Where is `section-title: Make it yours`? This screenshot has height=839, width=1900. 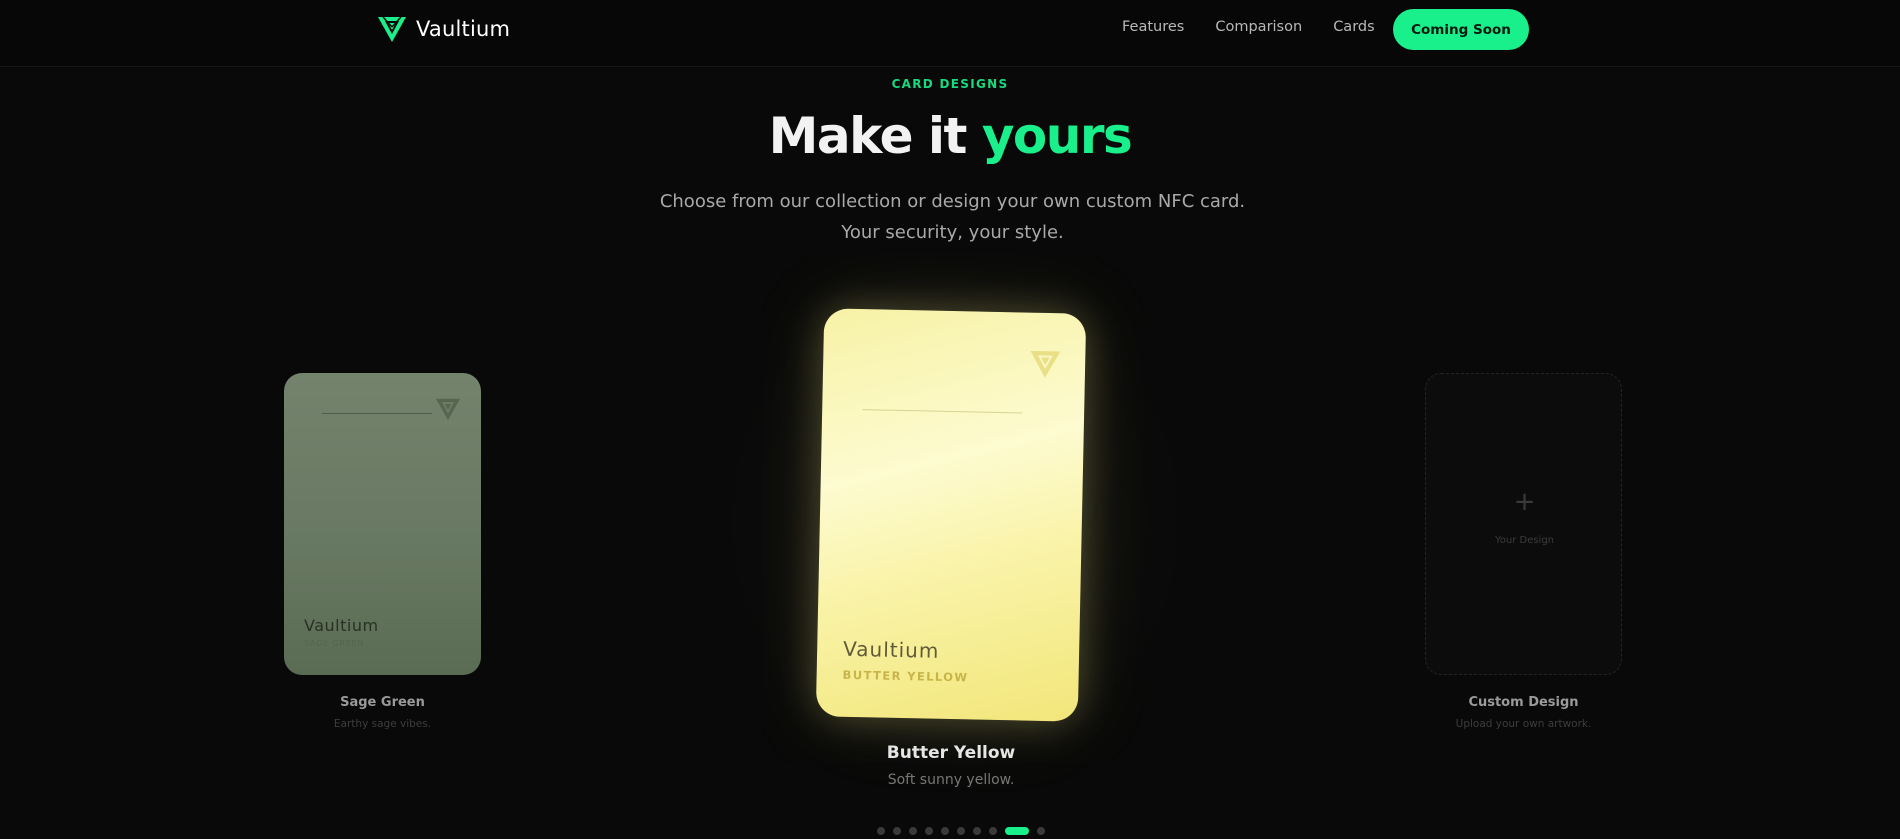
section-title: Make it yours is located at coordinates (950, 136).